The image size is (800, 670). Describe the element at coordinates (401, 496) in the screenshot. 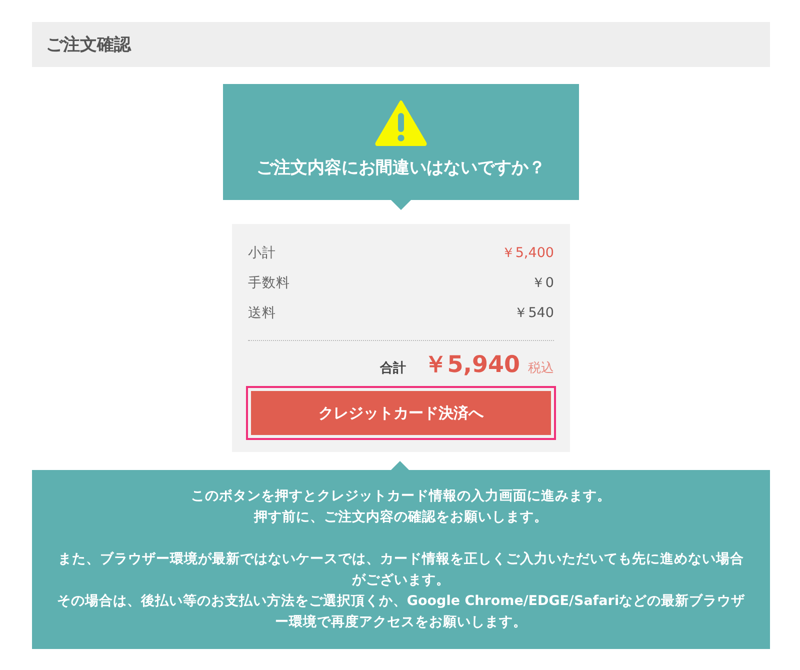

I see `notice-text: このボタンを押すとクレジットカード情報の入力画面に進みます。` at that location.